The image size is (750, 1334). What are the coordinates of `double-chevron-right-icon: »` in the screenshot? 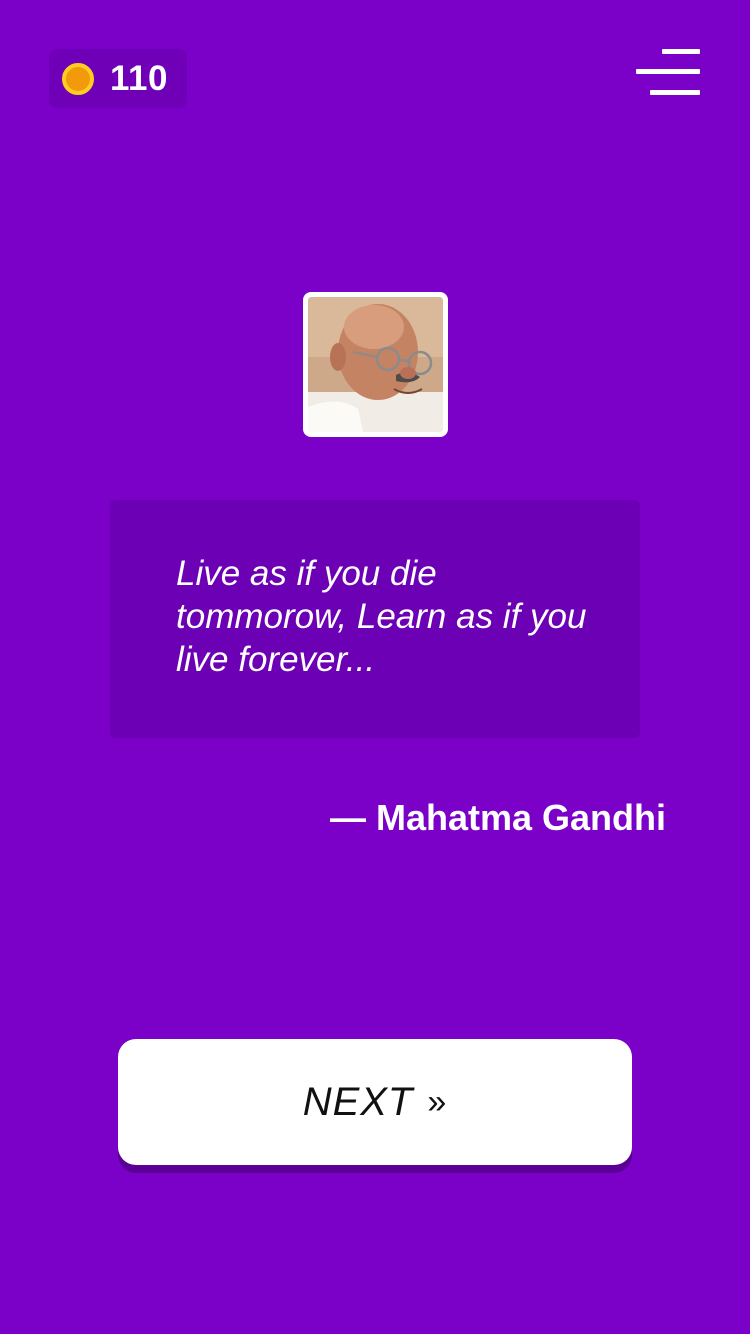 It's located at (437, 1101).